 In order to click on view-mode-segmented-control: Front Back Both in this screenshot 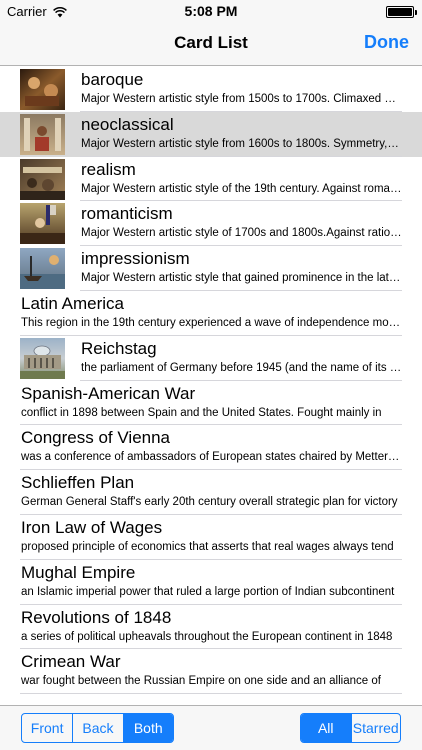, I will do `click(97, 728)`.